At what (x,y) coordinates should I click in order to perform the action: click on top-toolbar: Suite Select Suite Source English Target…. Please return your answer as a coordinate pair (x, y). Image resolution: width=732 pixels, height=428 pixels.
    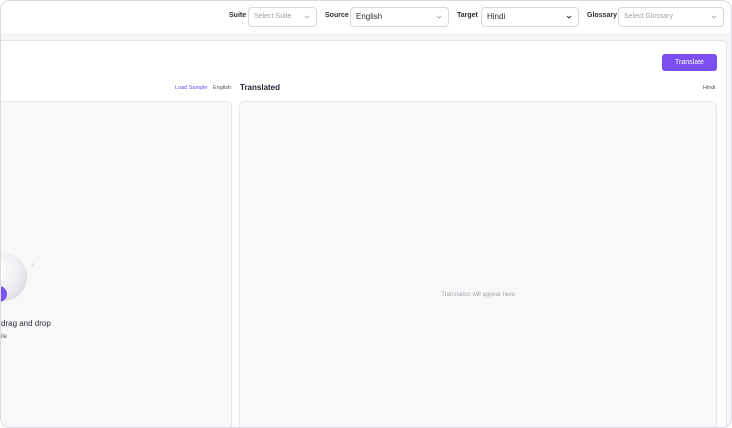
    Looking at the image, I should click on (366, 17).